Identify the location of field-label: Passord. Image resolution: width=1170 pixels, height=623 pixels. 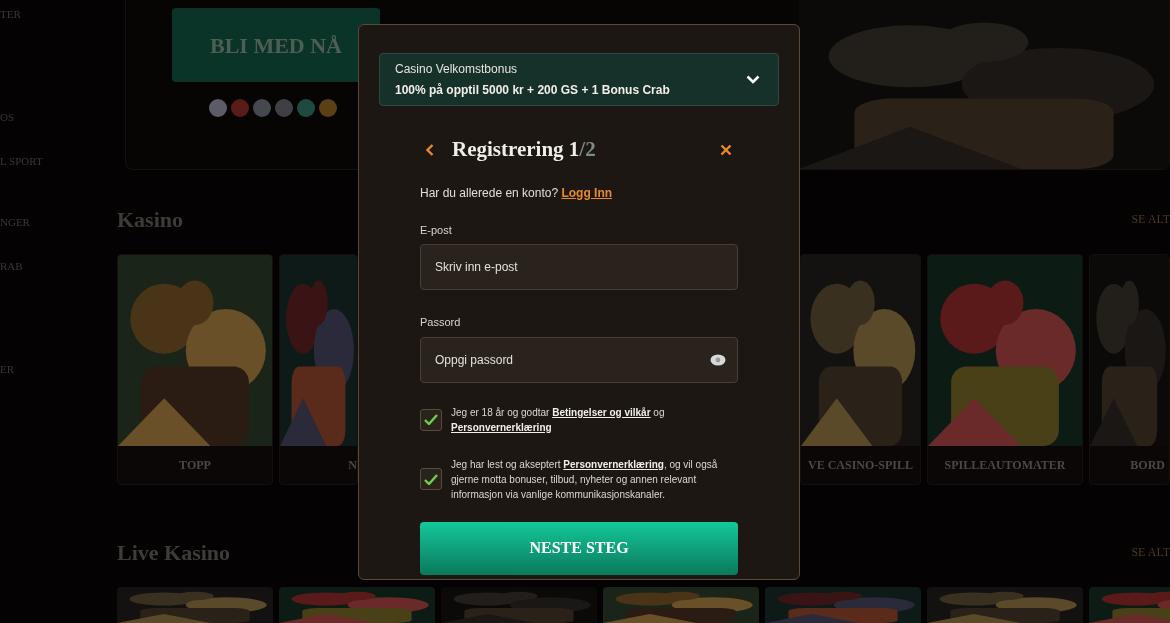
(441, 322).